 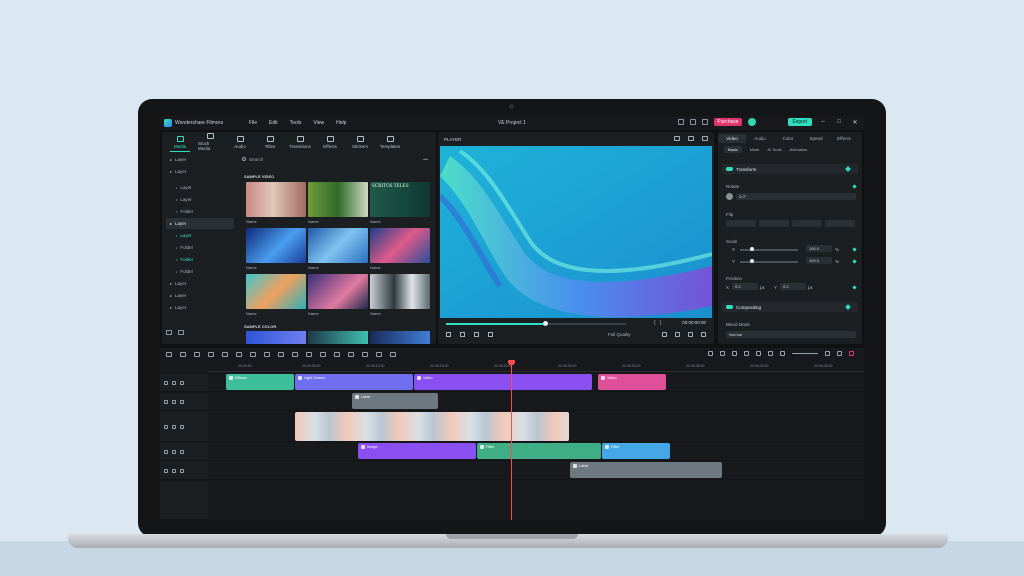 I want to click on search-input: Search, so click(x=256, y=159).